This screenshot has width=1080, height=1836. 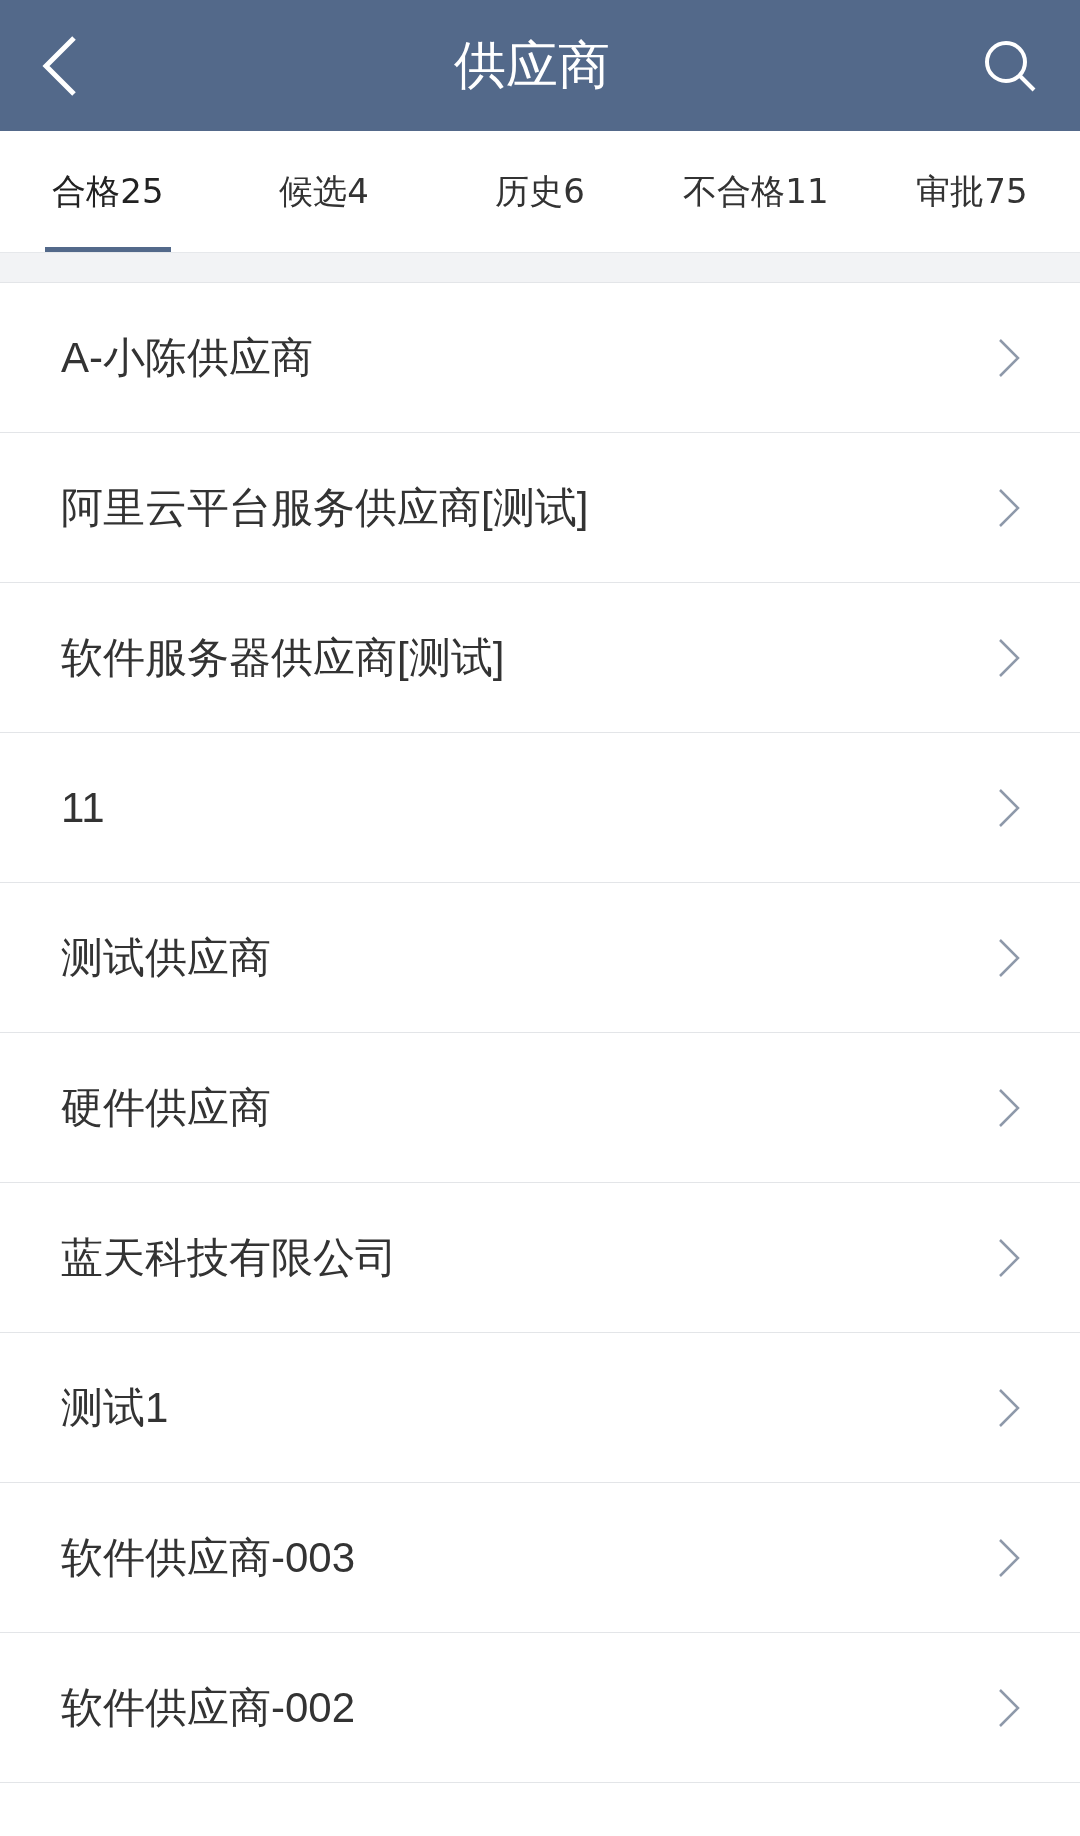 I want to click on tab: 审批75, so click(x=972, y=191).